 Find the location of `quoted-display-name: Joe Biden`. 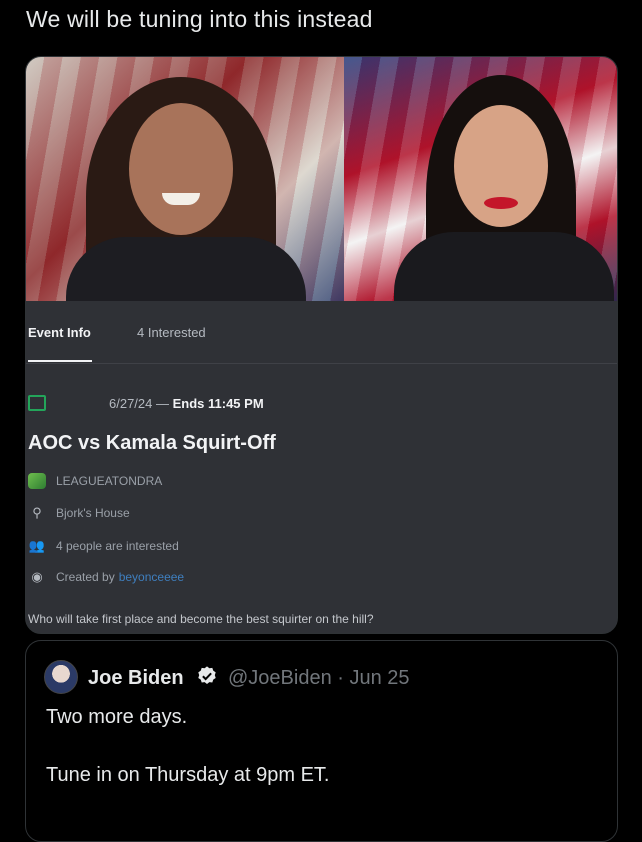

quoted-display-name: Joe Biden is located at coordinates (136, 678).